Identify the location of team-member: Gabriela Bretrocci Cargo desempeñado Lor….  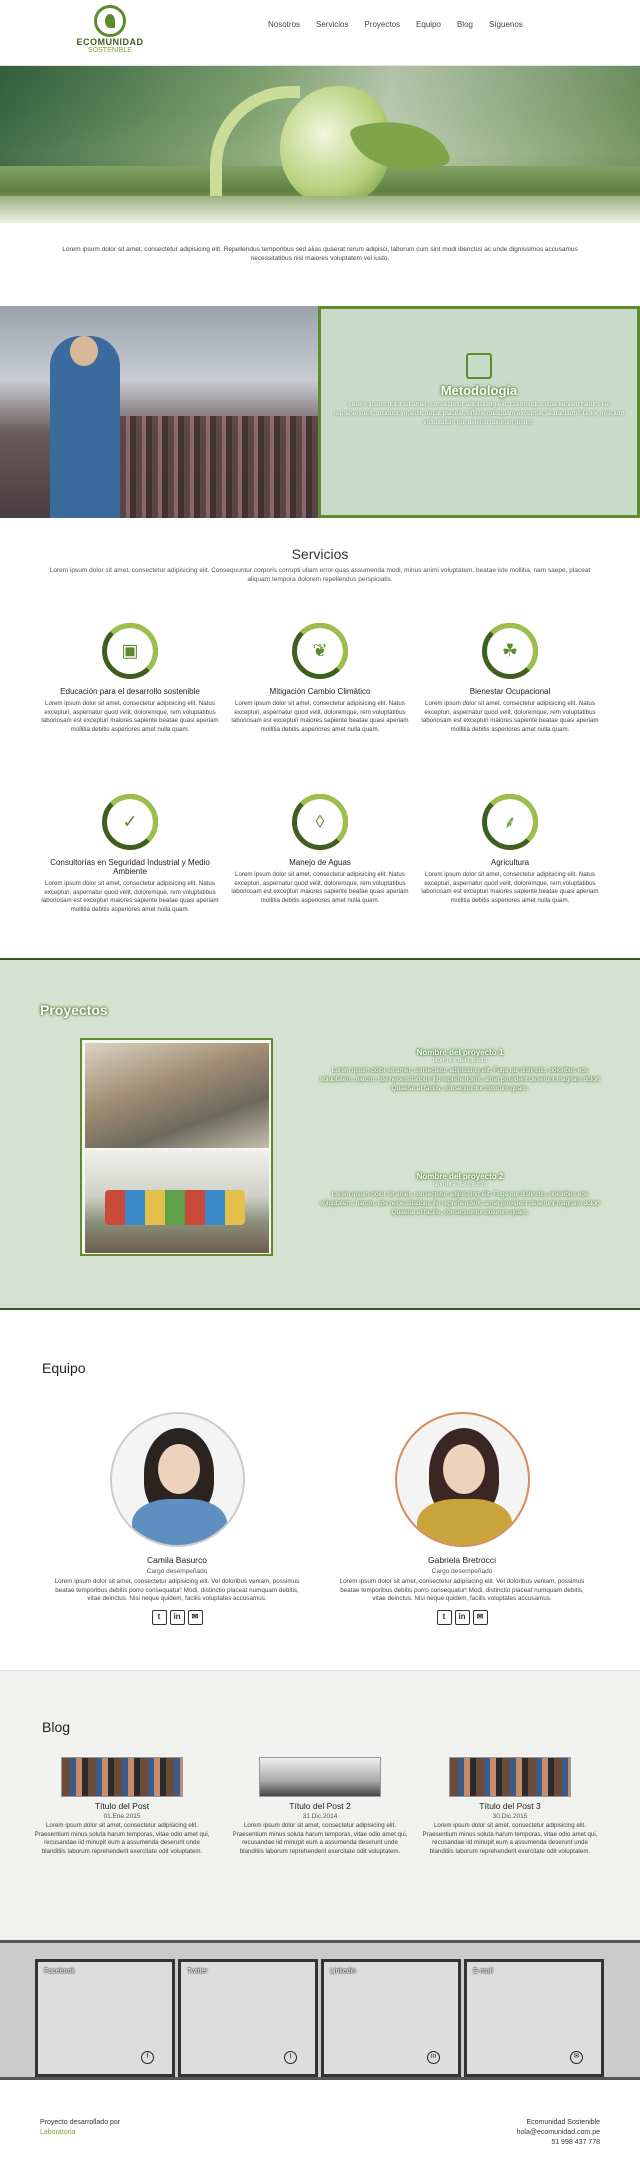
(462, 1518).